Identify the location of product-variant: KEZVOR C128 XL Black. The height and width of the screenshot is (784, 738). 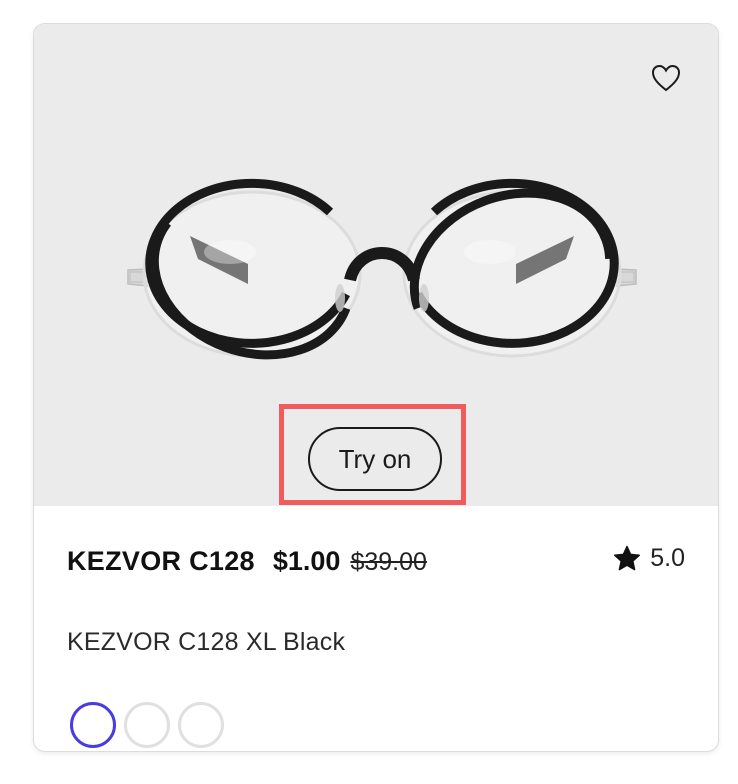
(206, 642).